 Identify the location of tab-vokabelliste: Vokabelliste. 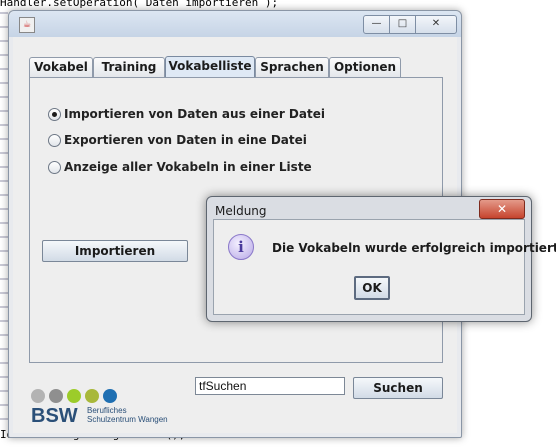
(210, 67).